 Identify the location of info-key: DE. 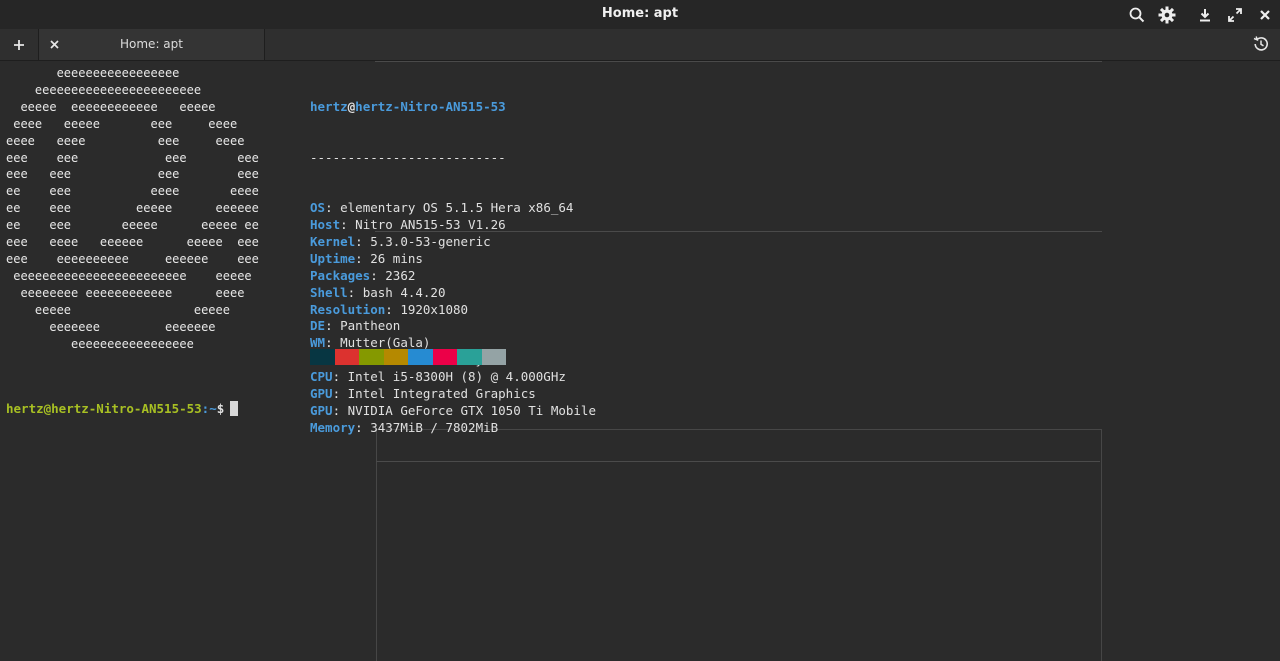
(318, 326).